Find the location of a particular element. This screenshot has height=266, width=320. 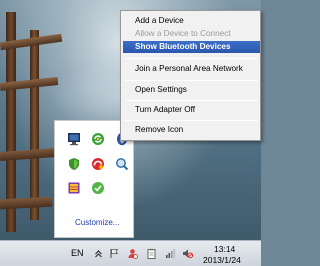

user-alert-icon is located at coordinates (132, 253).